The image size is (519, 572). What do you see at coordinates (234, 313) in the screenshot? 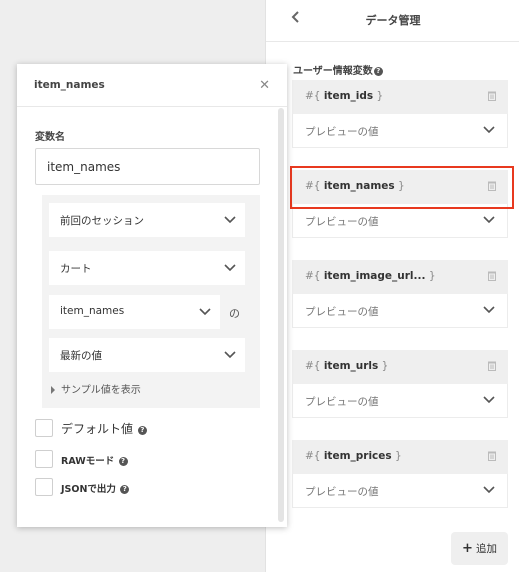
I see `field-suffix: の` at bounding box center [234, 313].